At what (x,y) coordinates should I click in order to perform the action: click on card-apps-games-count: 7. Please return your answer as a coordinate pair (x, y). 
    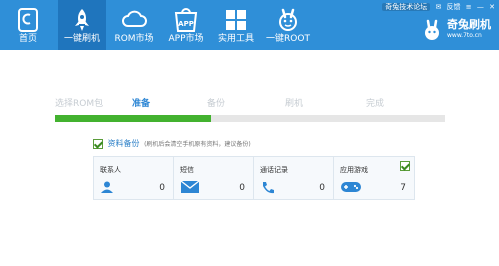
    Looking at the image, I should click on (403, 188).